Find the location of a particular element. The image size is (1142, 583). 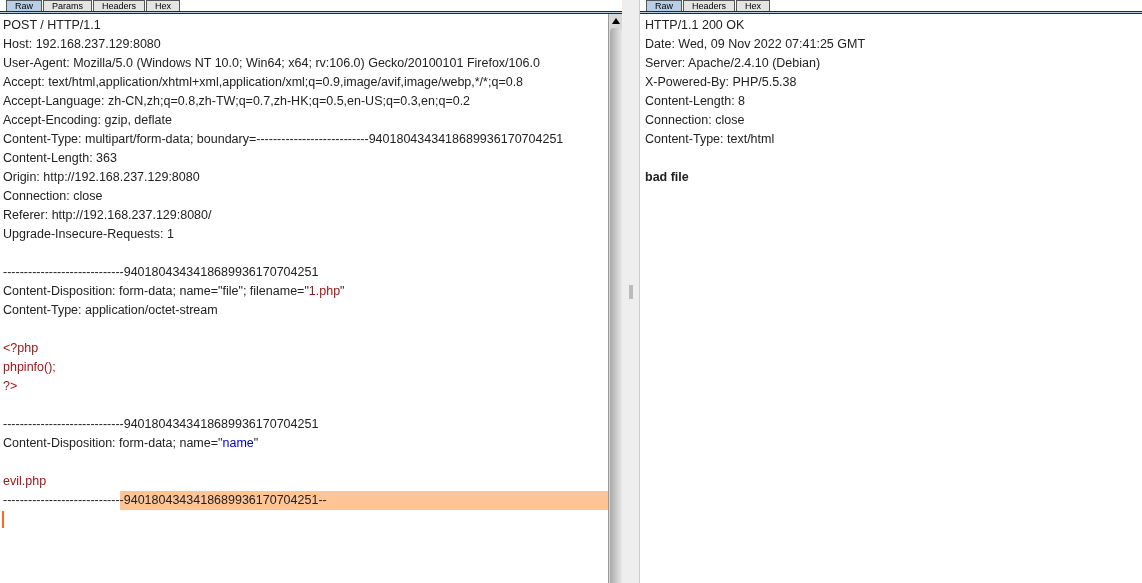

code-text: Content-Disposition: form-data; name="file"; filename=" is located at coordinates (156, 291).